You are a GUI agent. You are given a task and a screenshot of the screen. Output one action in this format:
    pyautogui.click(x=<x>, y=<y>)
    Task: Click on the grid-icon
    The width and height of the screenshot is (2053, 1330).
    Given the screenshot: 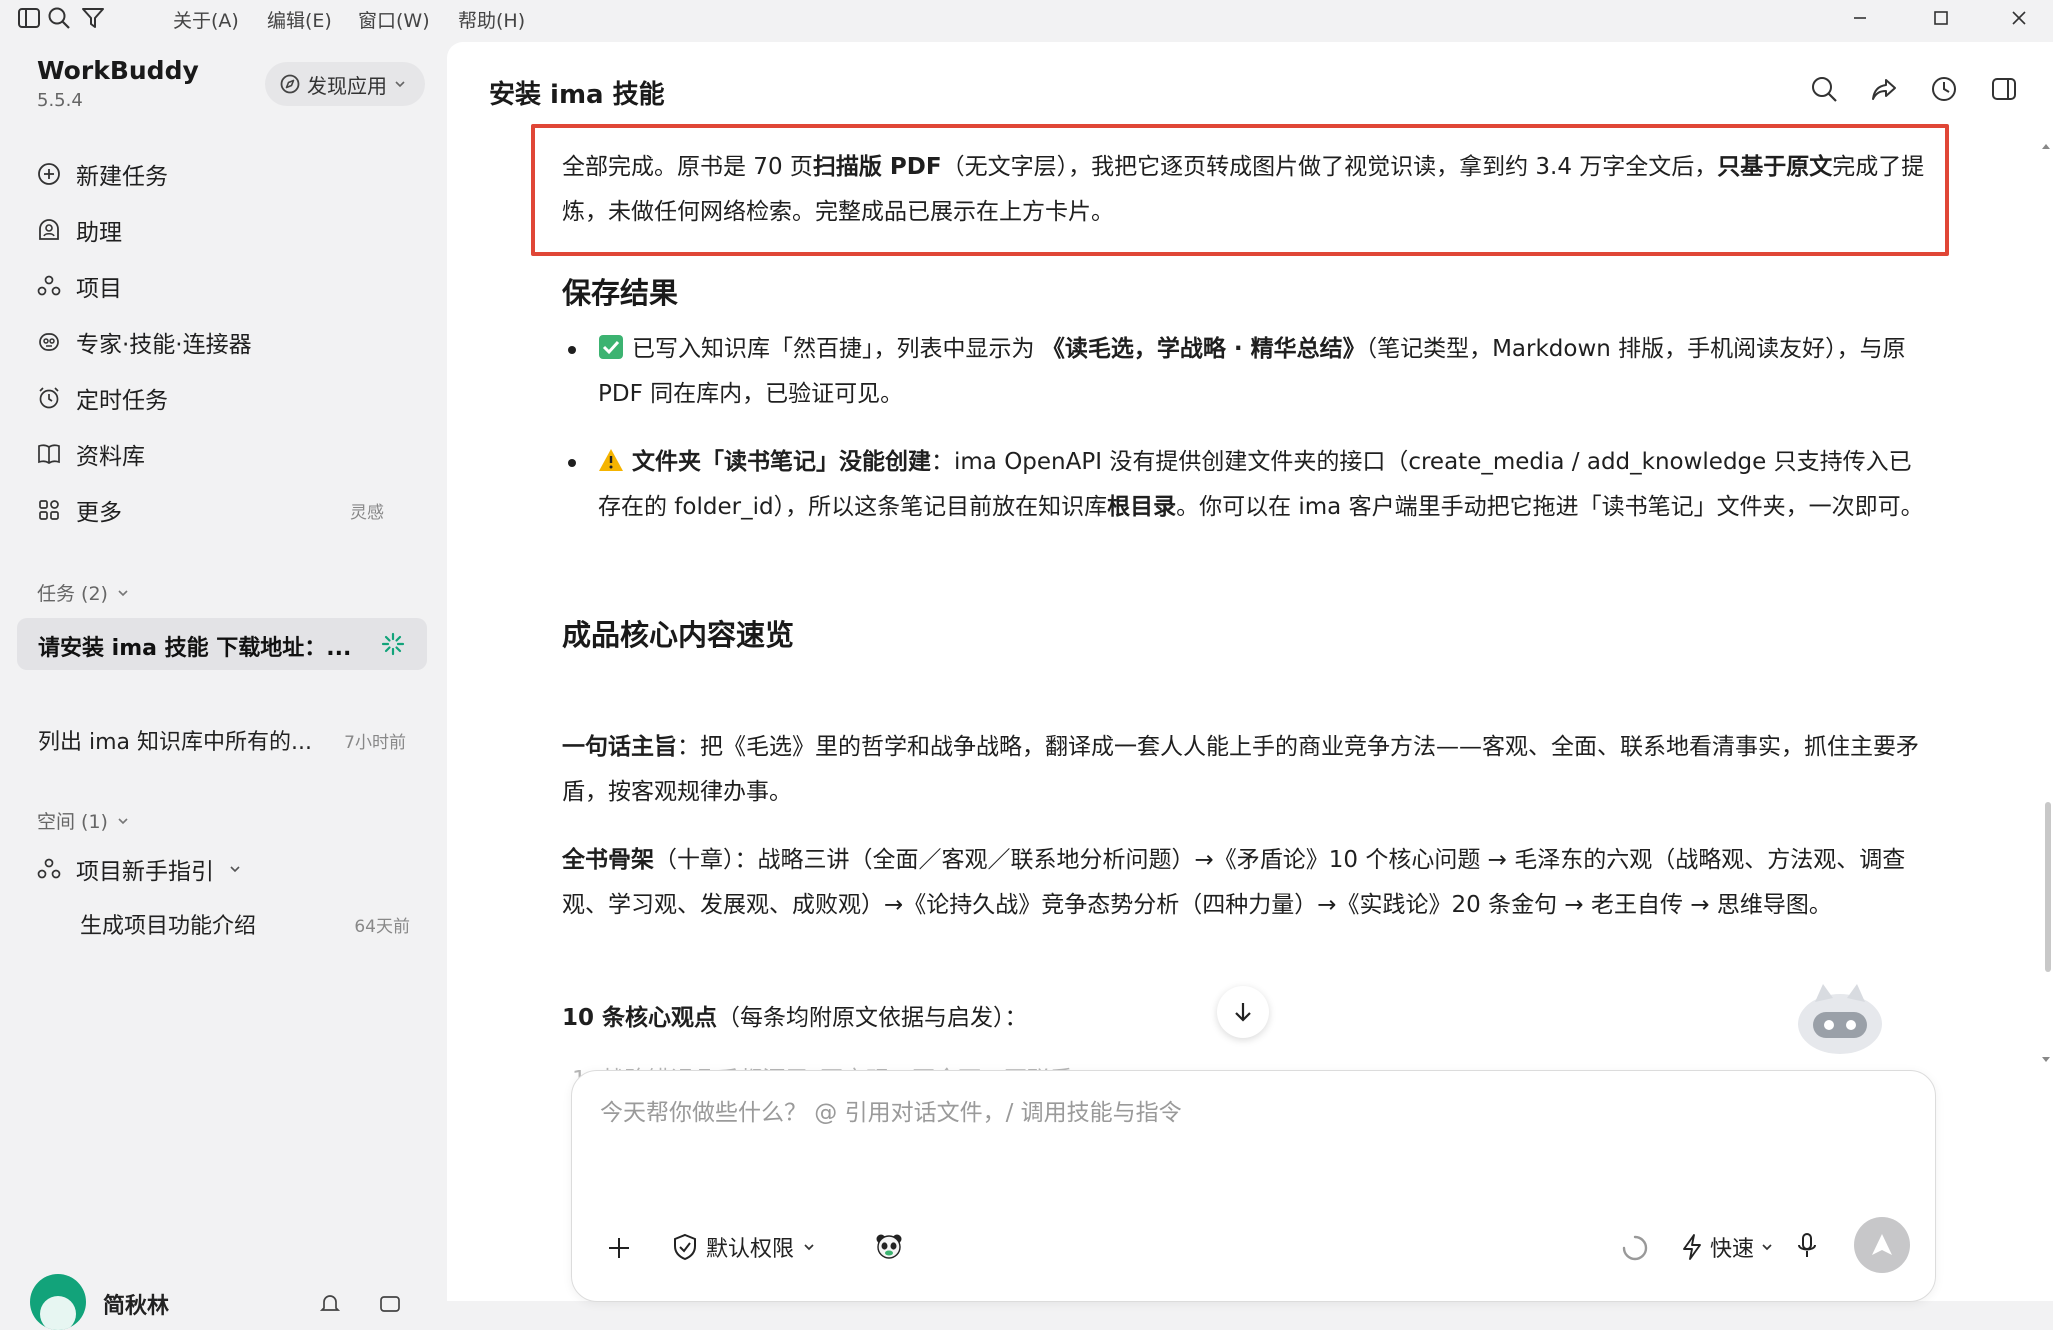 What is the action you would take?
    pyautogui.click(x=49, y=510)
    